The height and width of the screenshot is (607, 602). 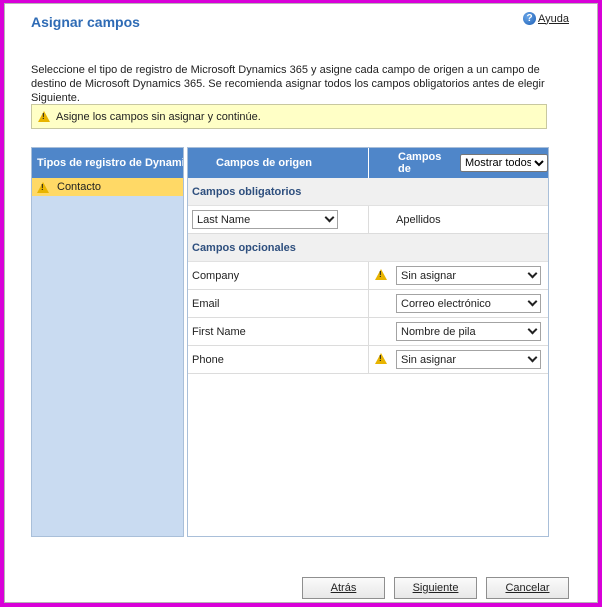 What do you see at coordinates (224, 219) in the screenshot?
I see `source-field-value: Last Name` at bounding box center [224, 219].